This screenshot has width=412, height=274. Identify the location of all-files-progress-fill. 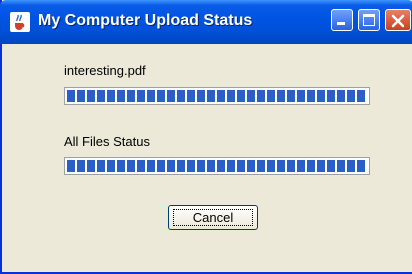
(217, 166).